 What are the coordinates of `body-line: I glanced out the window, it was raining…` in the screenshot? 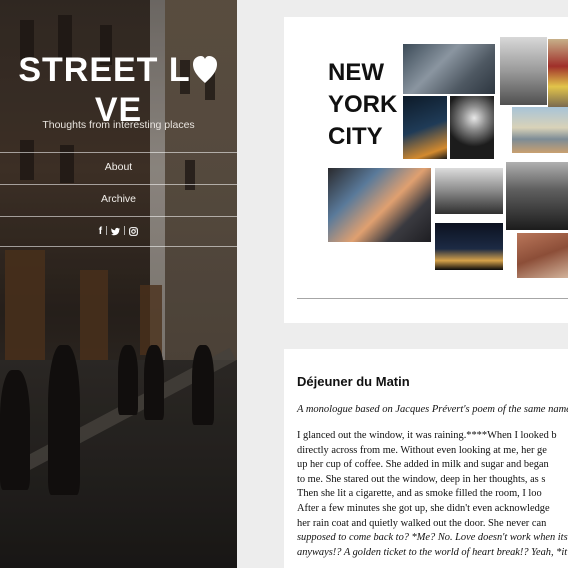 It's located at (427, 435).